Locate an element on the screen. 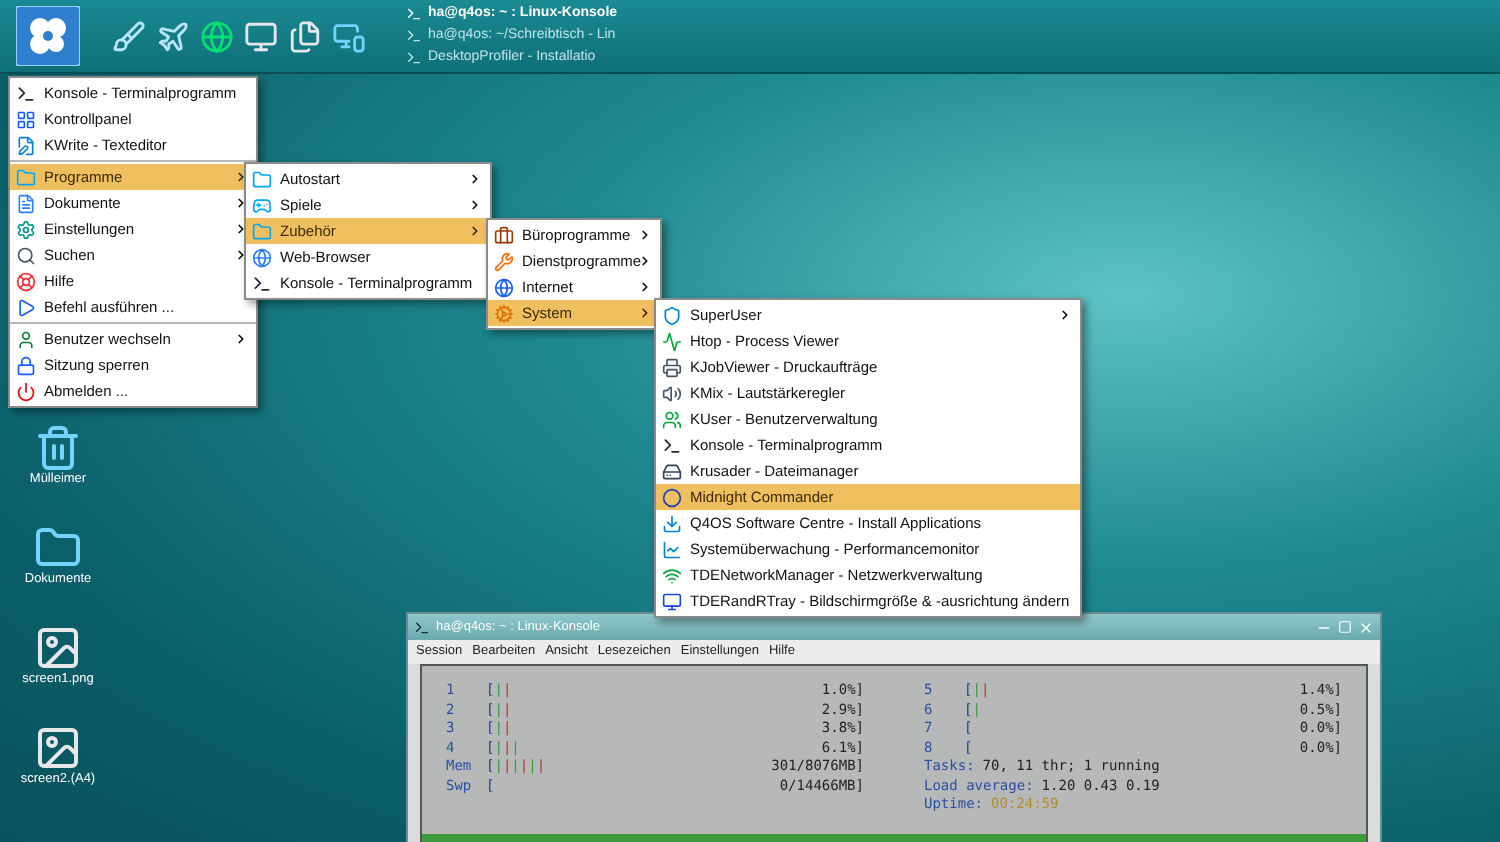 Image resolution: width=1500 pixels, height=842 pixels. disc-icon is located at coordinates (672, 497).